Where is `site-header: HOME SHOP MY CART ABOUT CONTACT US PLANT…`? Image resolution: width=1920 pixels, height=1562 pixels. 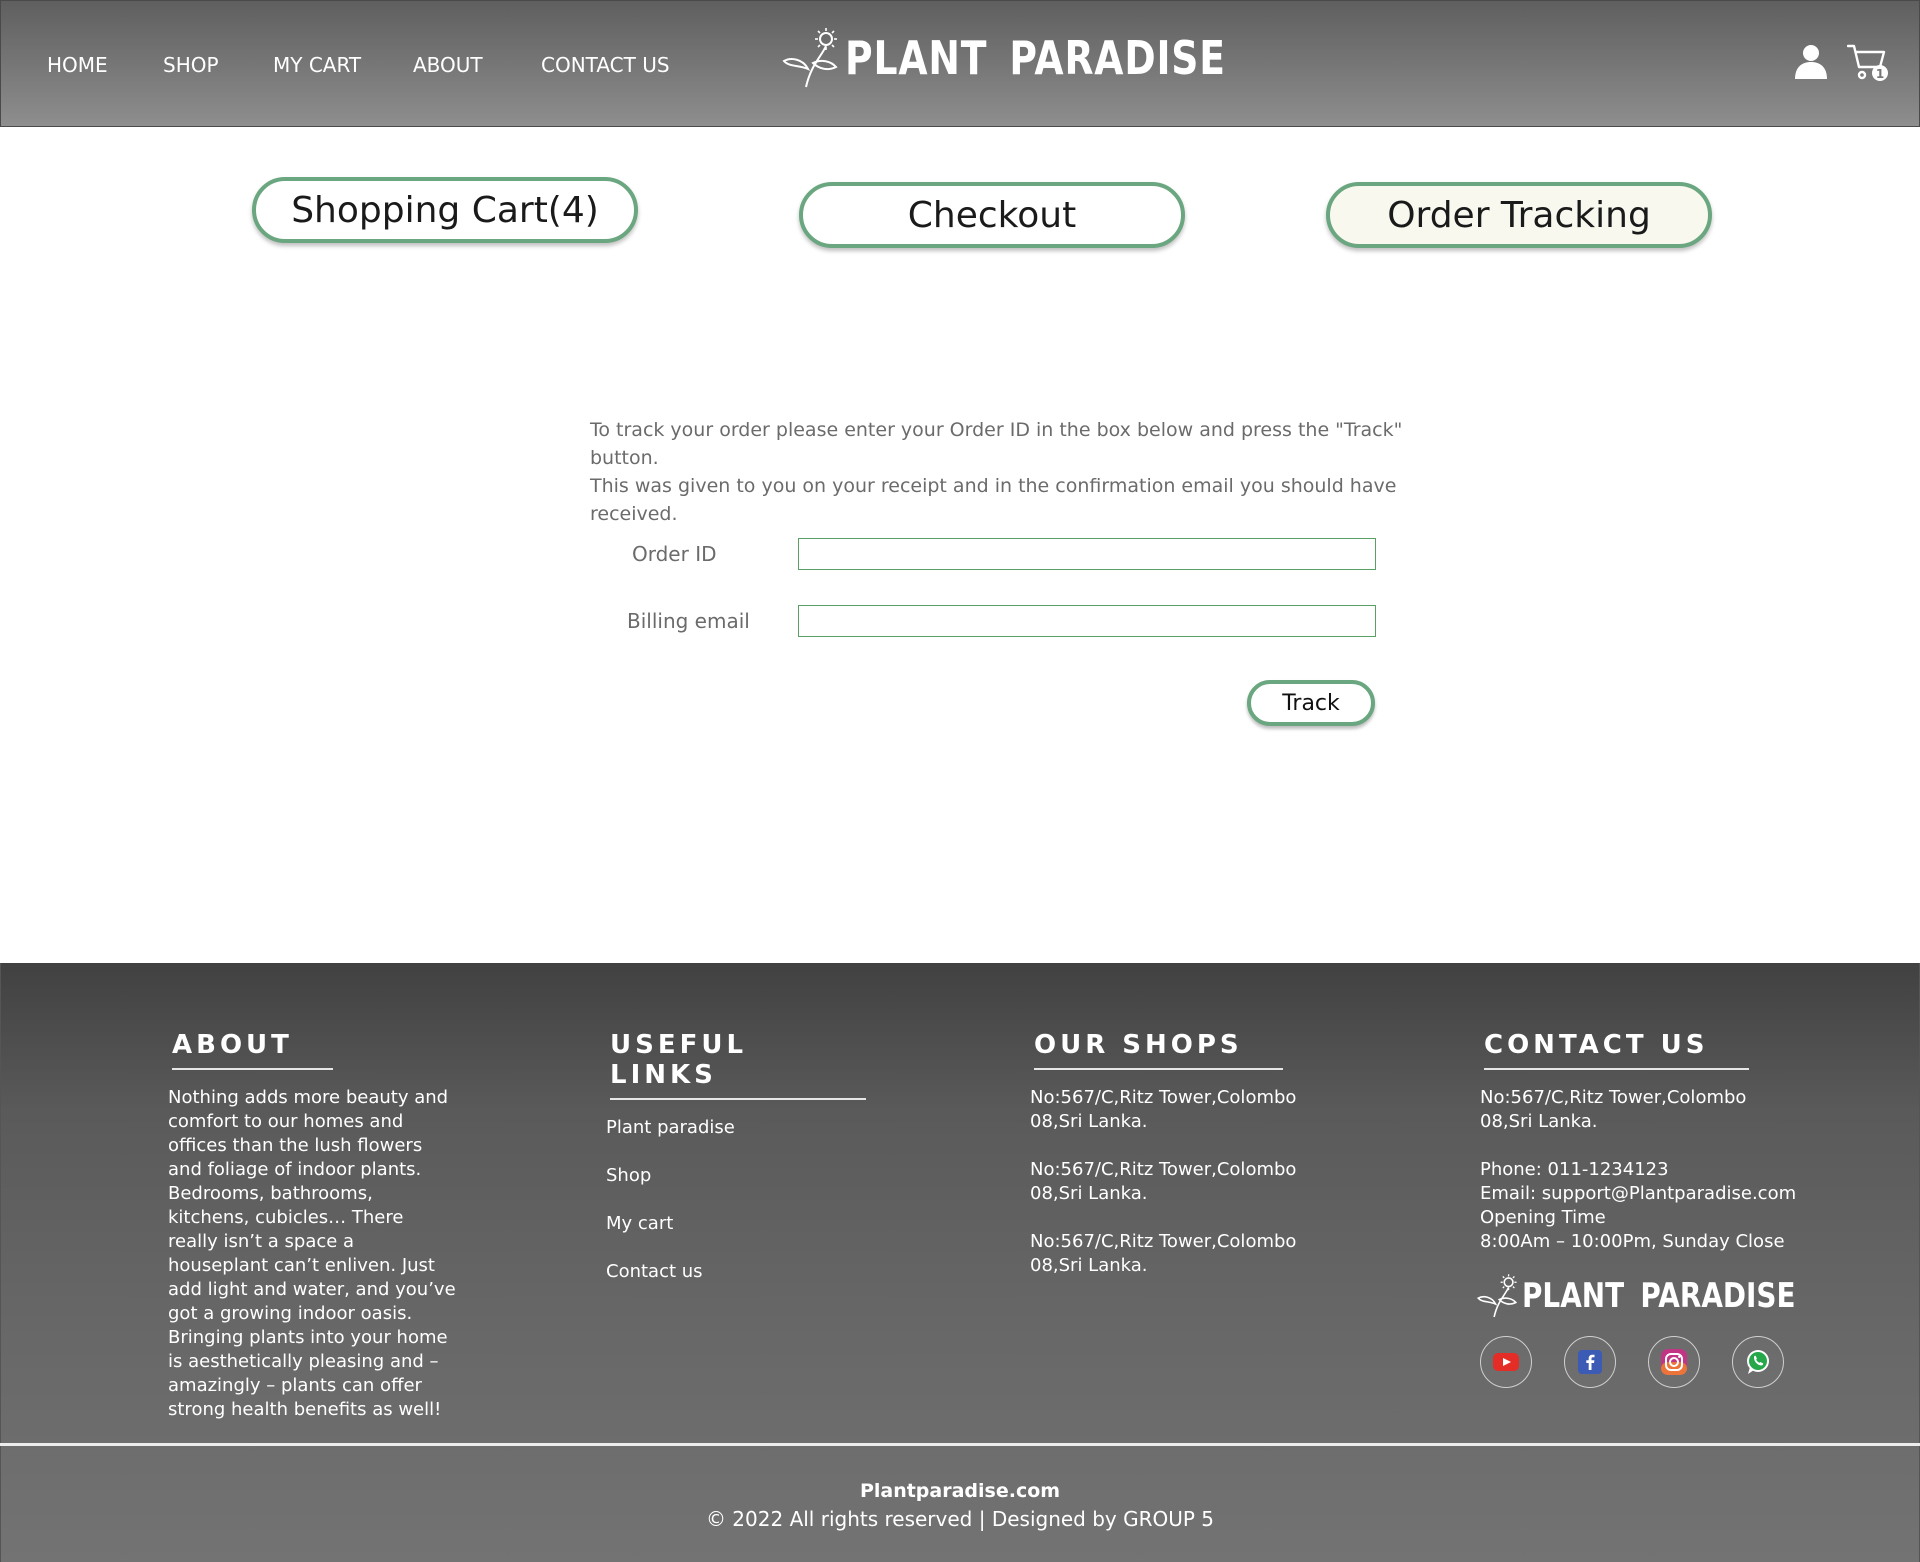
site-header: HOME SHOP MY CART ABOUT CONTACT US PLANT… is located at coordinates (960, 63).